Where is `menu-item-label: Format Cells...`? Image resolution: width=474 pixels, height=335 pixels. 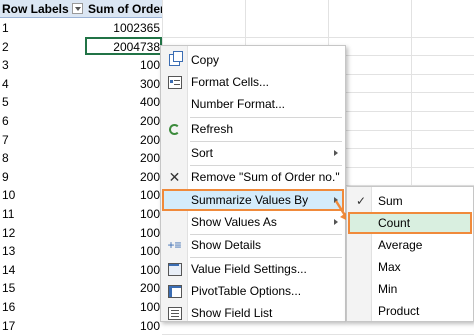
menu-item-label: Format Cells... is located at coordinates (230, 82).